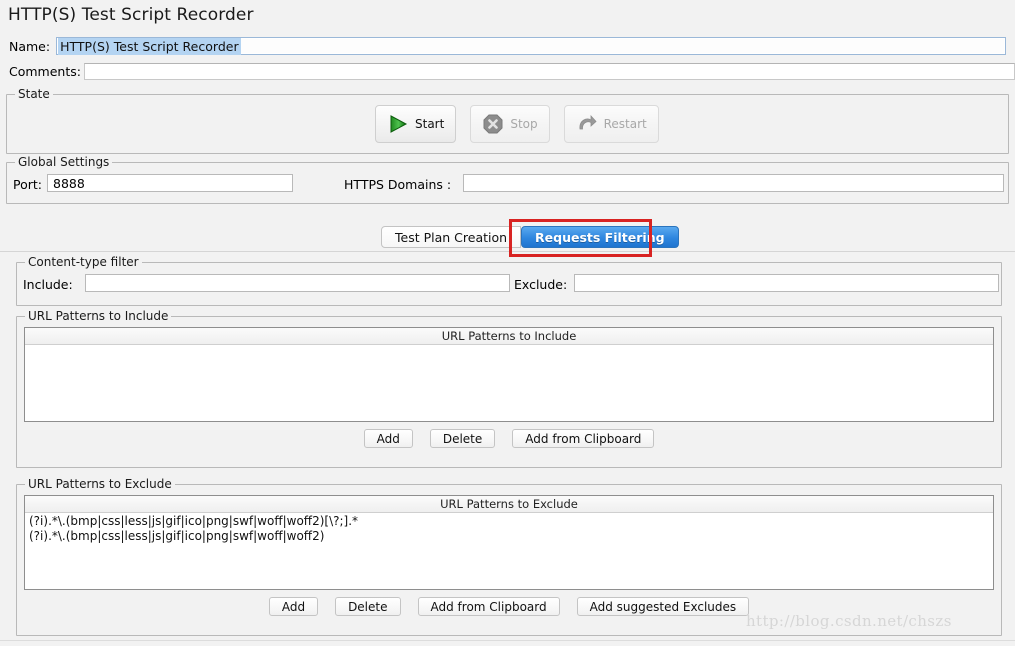  I want to click on restart-button-label: Restart, so click(625, 124).